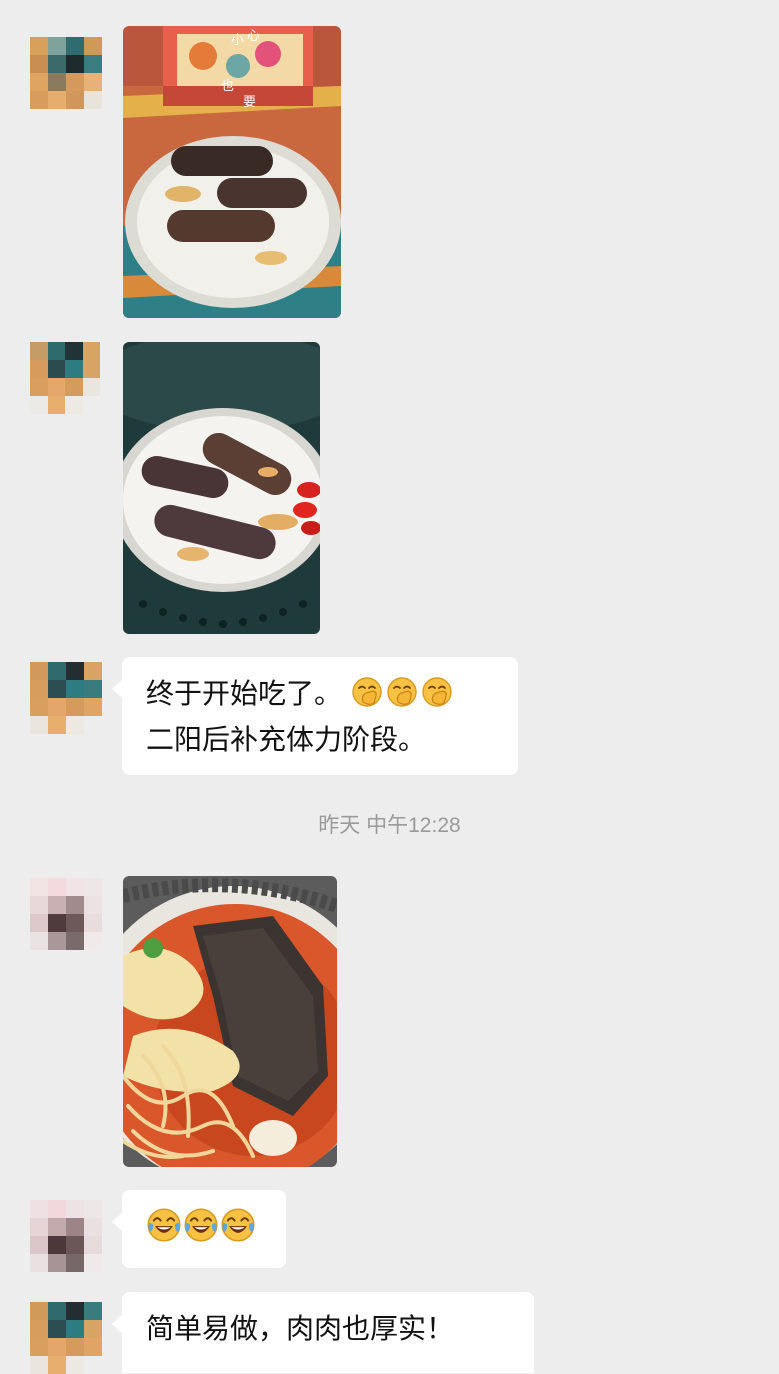 This screenshot has height=1374, width=779. What do you see at coordinates (253, 36) in the screenshot?
I see `svg-text: 心` at bounding box center [253, 36].